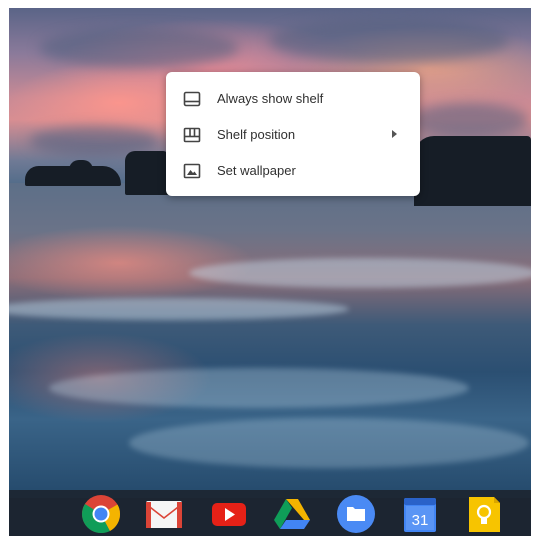 The height and width of the screenshot is (538, 533). What do you see at coordinates (394, 134) in the screenshot?
I see `submenu-arrow-icon` at bounding box center [394, 134].